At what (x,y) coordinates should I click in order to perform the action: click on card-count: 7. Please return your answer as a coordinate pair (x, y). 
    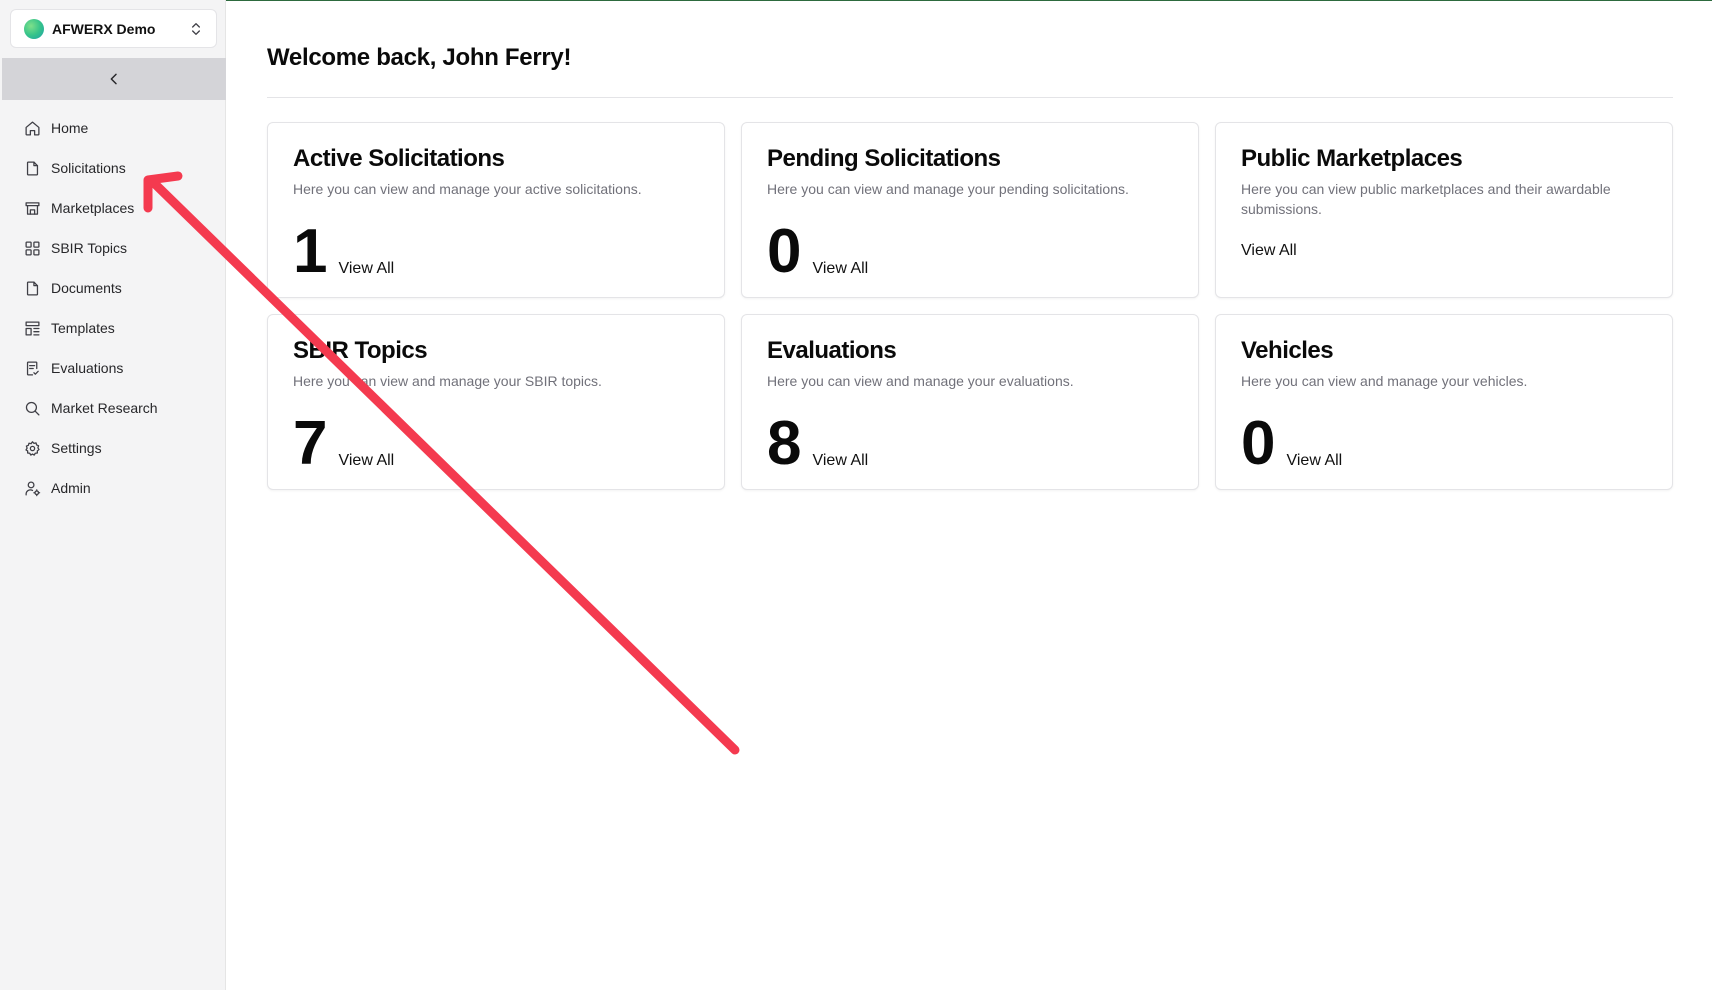
    Looking at the image, I should click on (310, 443).